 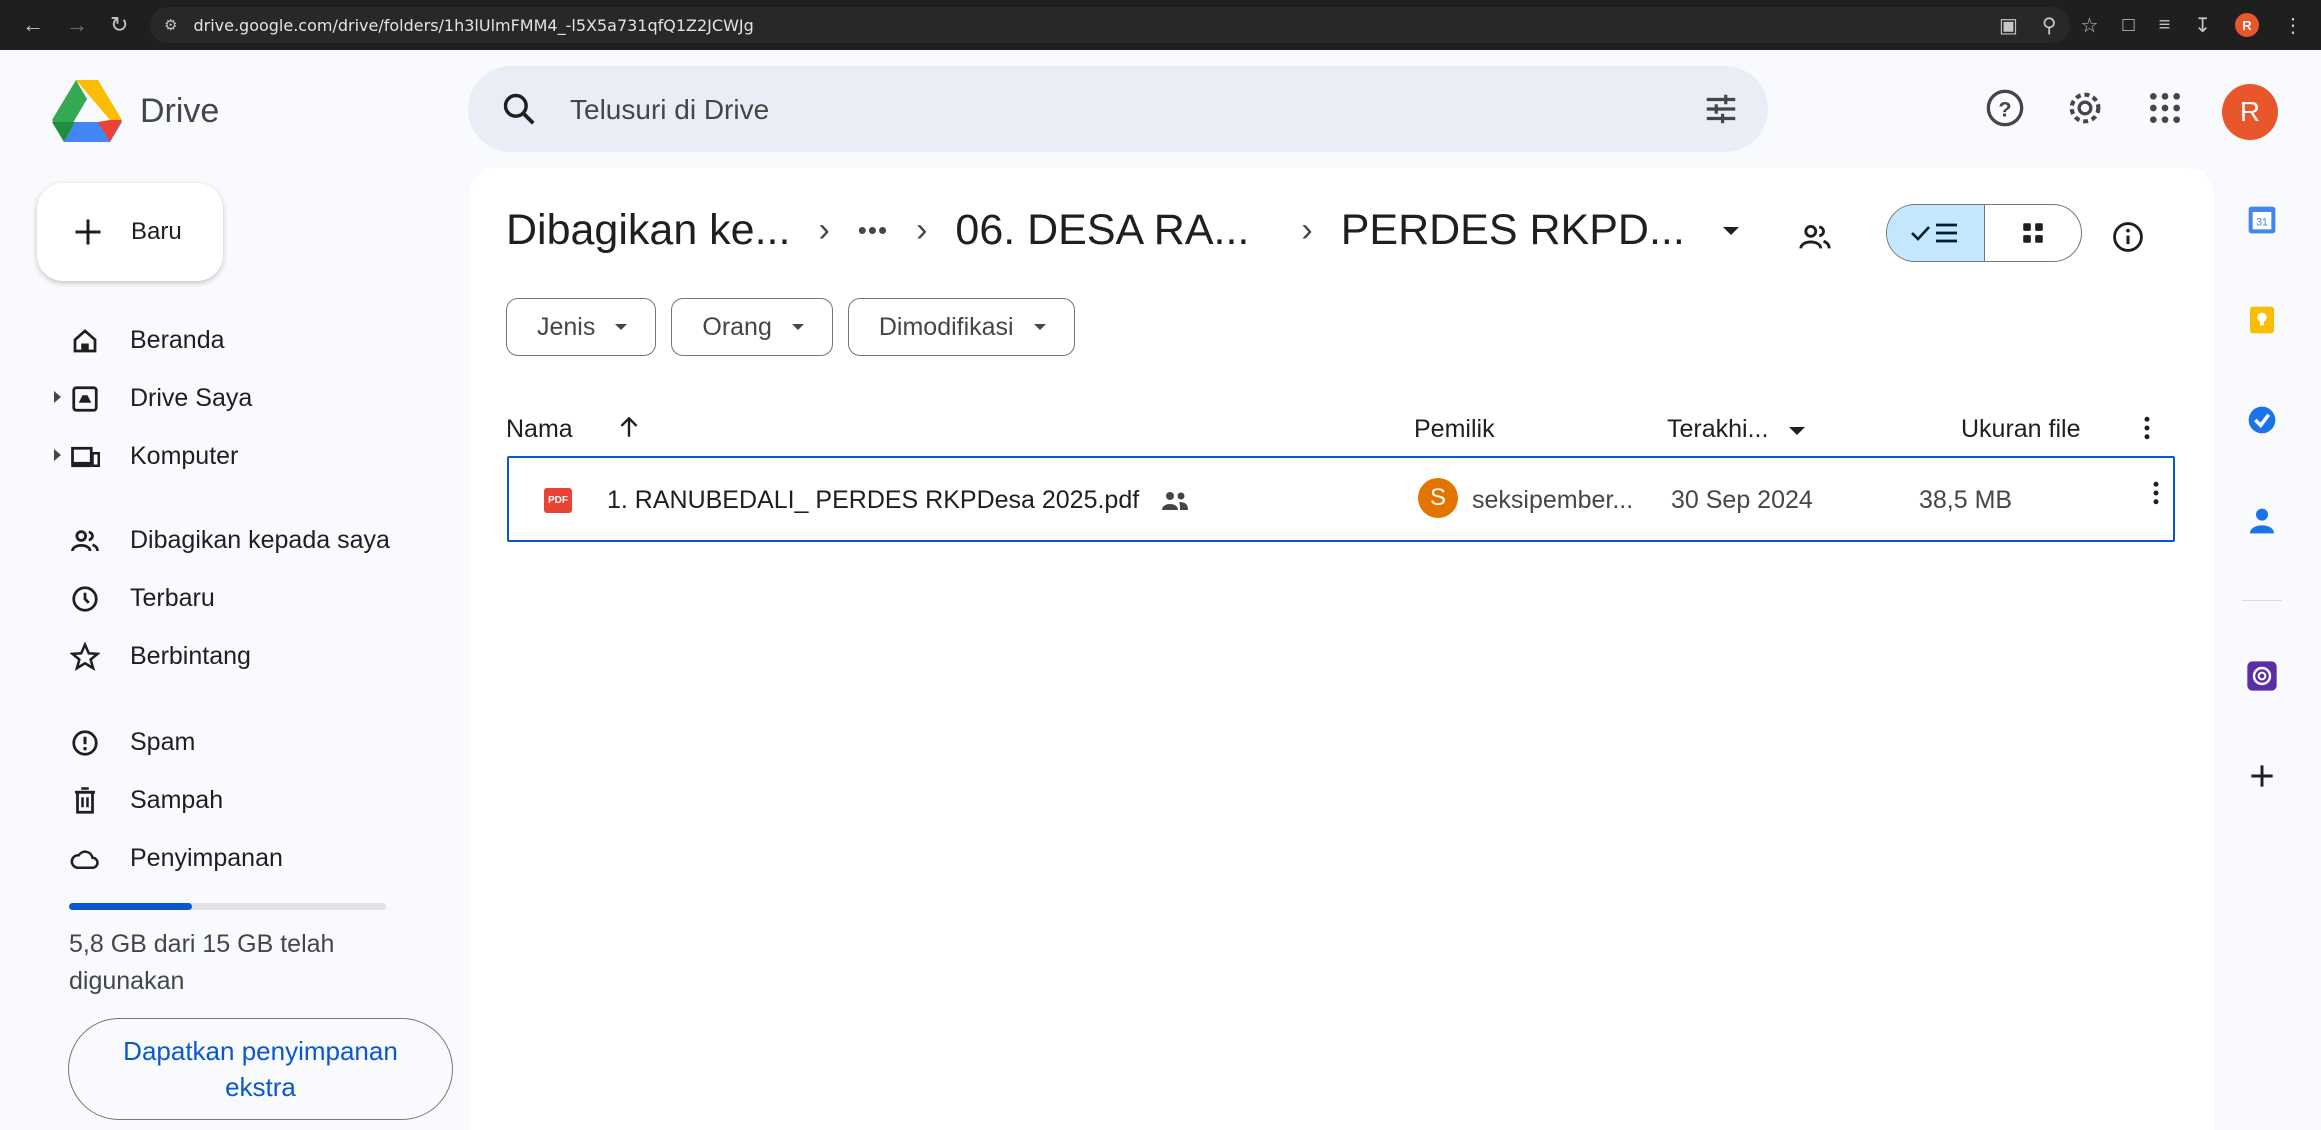 What do you see at coordinates (184, 455) in the screenshot?
I see `sidebar-item-label: Komputer` at bounding box center [184, 455].